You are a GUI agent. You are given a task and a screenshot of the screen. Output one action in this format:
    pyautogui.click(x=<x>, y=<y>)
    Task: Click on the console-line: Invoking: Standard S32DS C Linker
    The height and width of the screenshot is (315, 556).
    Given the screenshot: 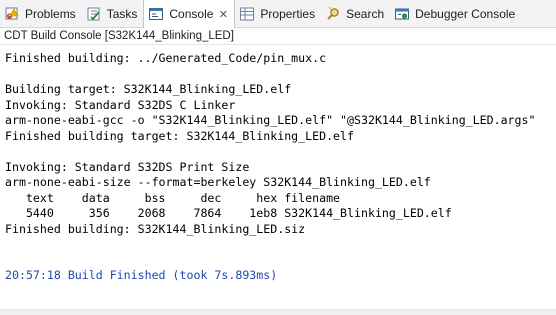 What is the action you would take?
    pyautogui.click(x=120, y=104)
    